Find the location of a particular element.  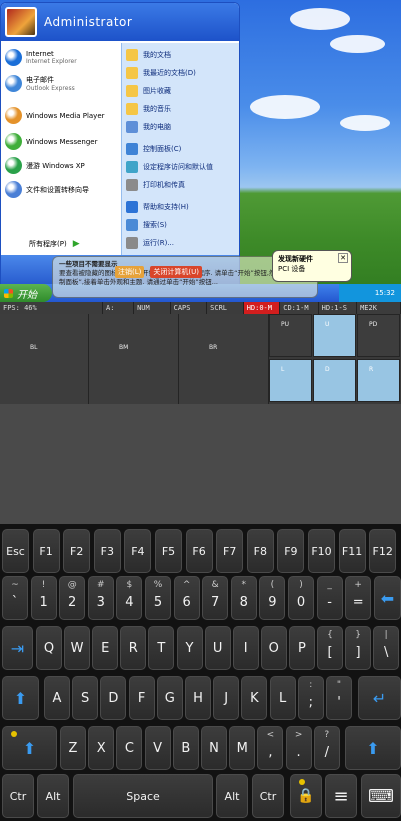

key-n: N is located at coordinates (214, 748).